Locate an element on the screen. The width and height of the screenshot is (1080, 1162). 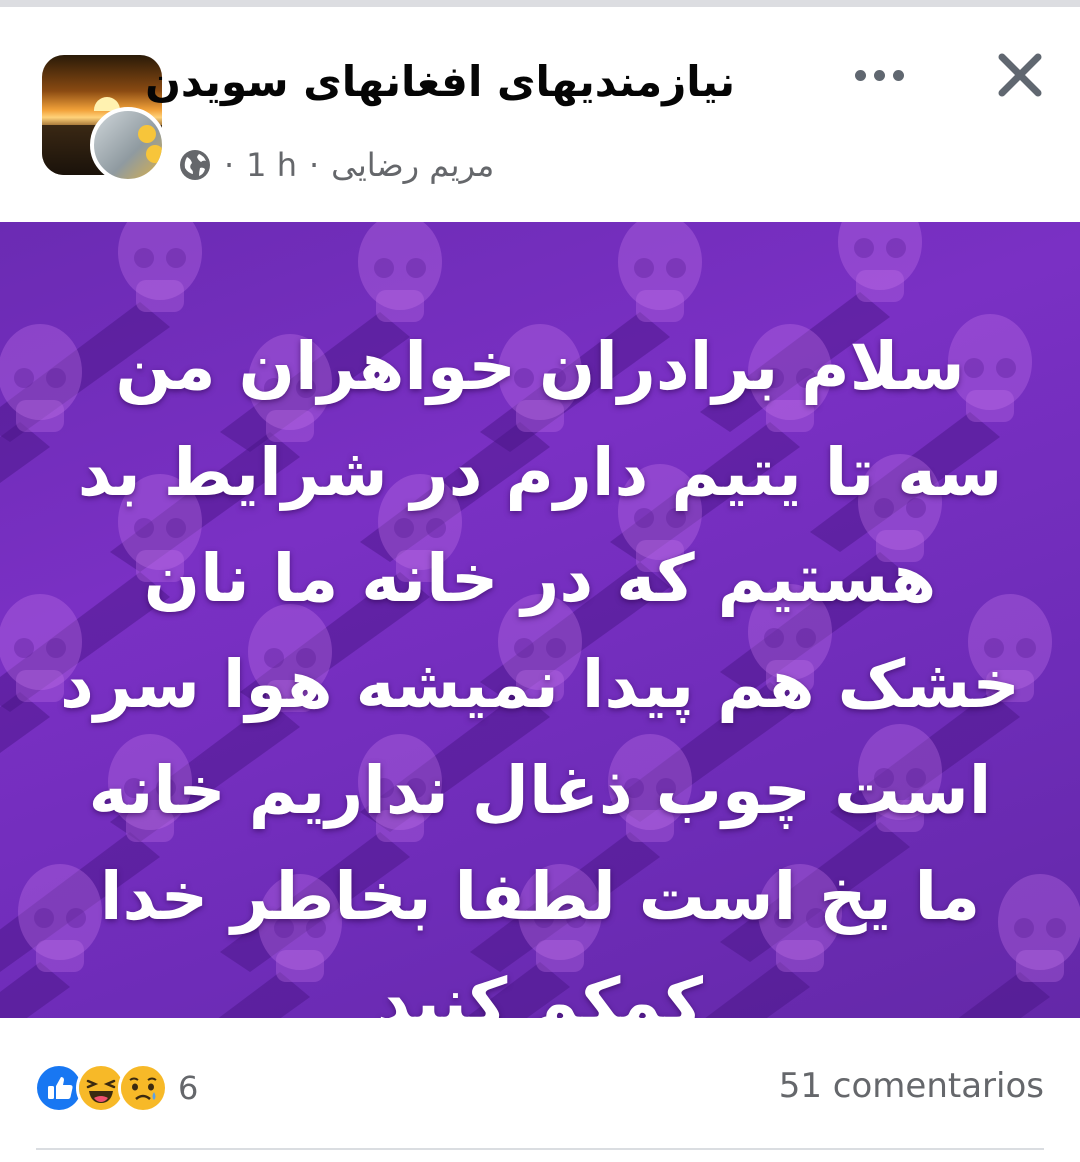
author-name: مریم رضایی is located at coordinates (412, 165).